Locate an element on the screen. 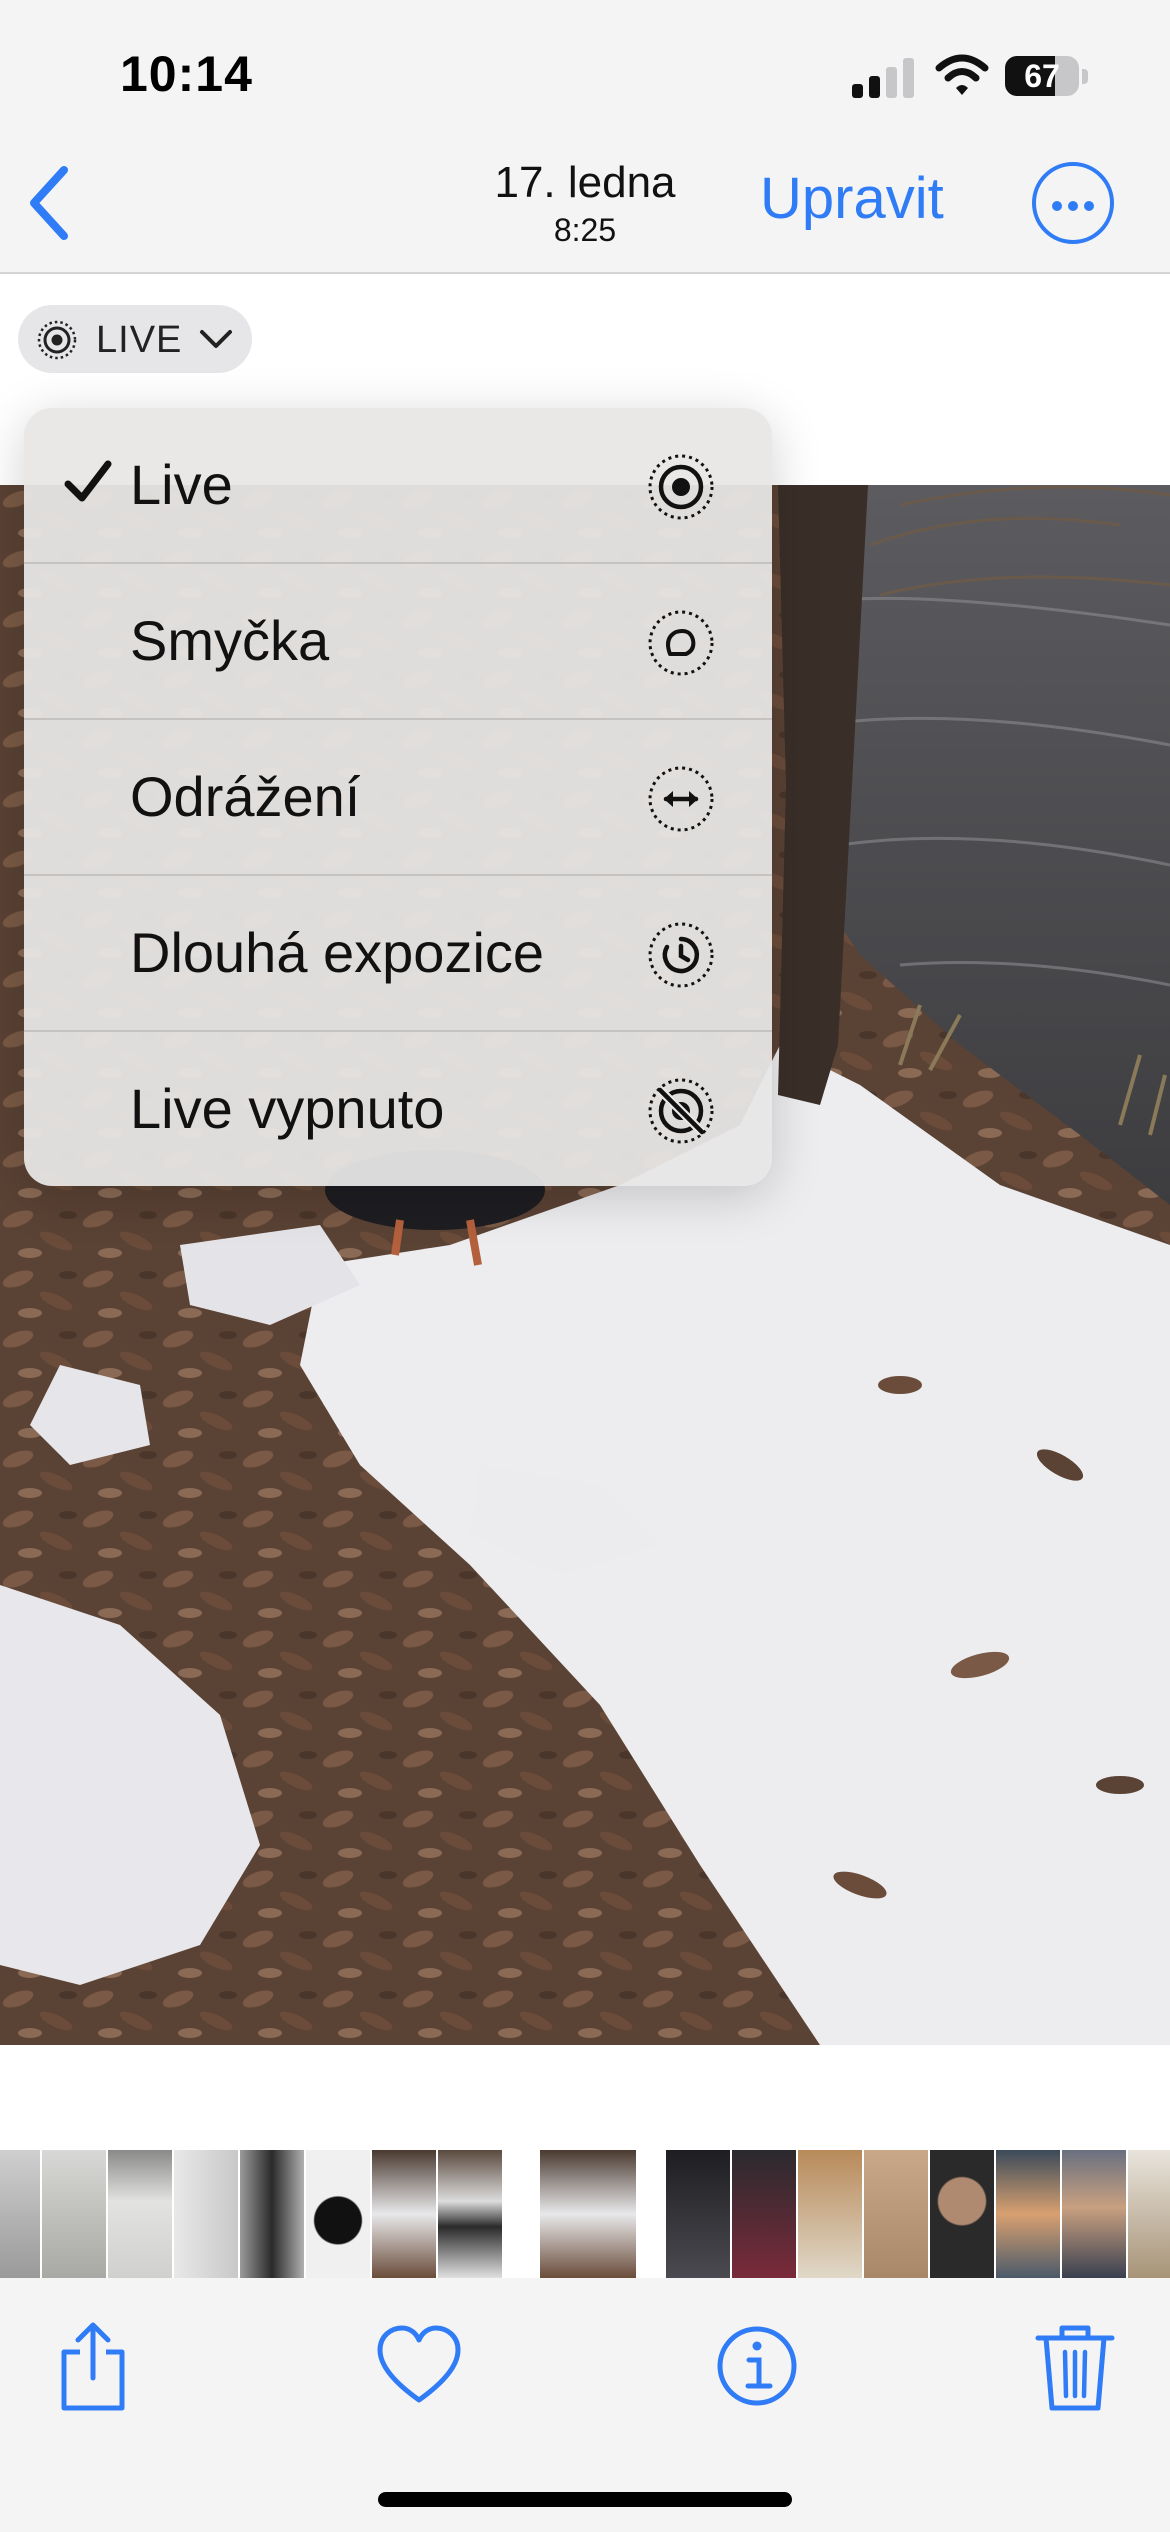 Image resolution: width=1170 pixels, height=2532 pixels. battery-icon: 67 is located at coordinates (1047, 77).